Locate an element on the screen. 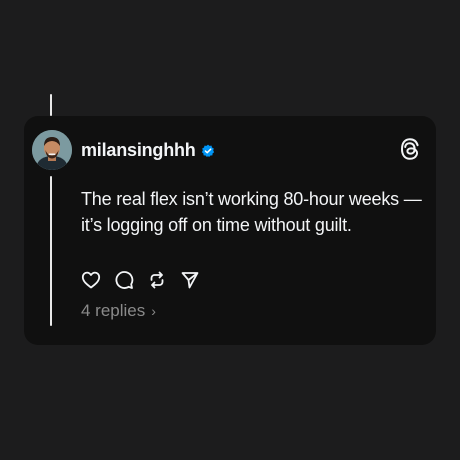  replies-count: 4 replies is located at coordinates (113, 310).